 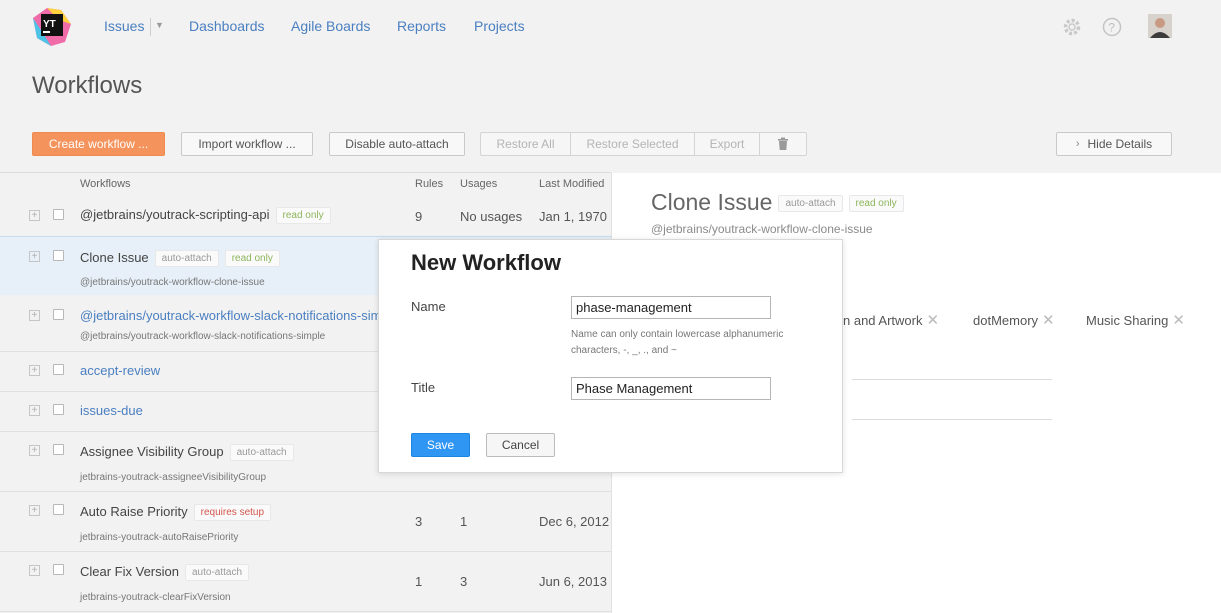 What do you see at coordinates (486, 262) in the screenshot?
I see `dialog-title: New Workflow` at bounding box center [486, 262].